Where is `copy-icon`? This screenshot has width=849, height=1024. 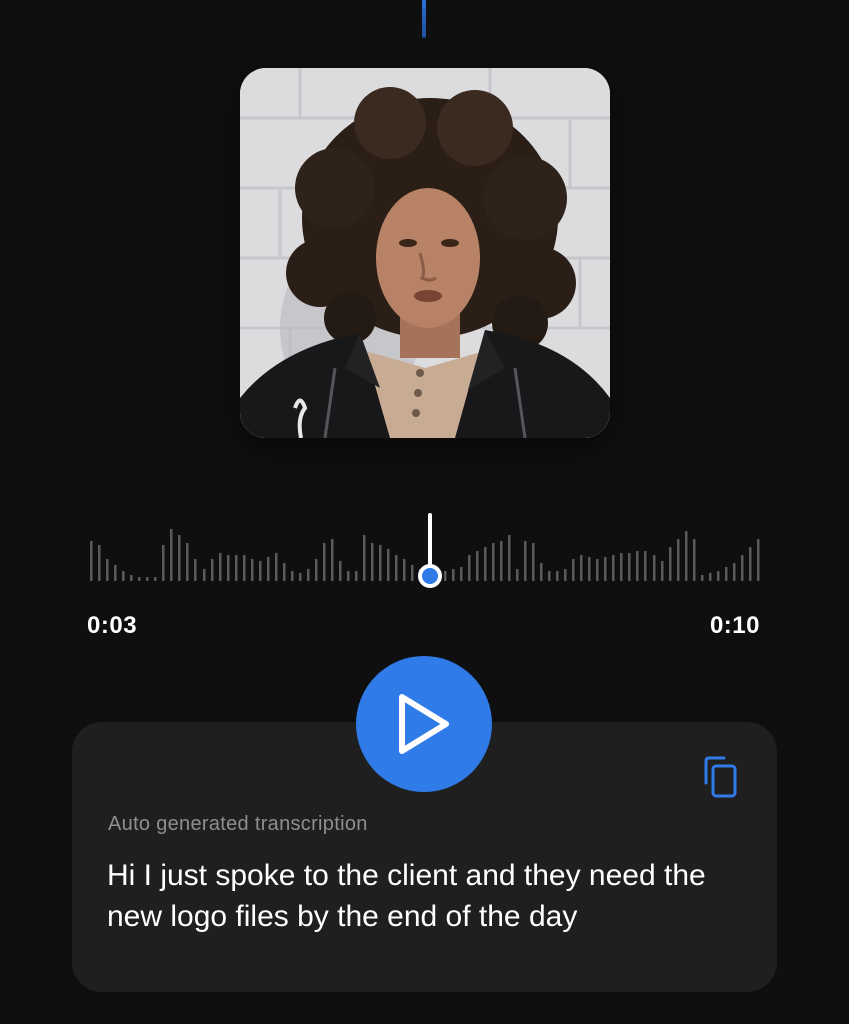
copy-icon is located at coordinates (720, 777).